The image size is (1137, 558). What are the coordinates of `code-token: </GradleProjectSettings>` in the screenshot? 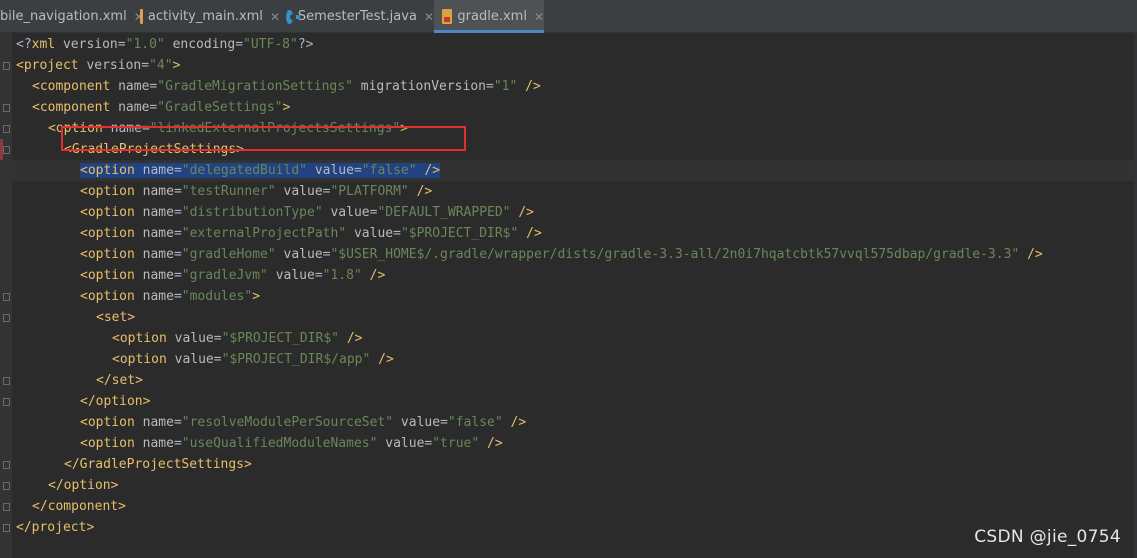 It's located at (158, 464).